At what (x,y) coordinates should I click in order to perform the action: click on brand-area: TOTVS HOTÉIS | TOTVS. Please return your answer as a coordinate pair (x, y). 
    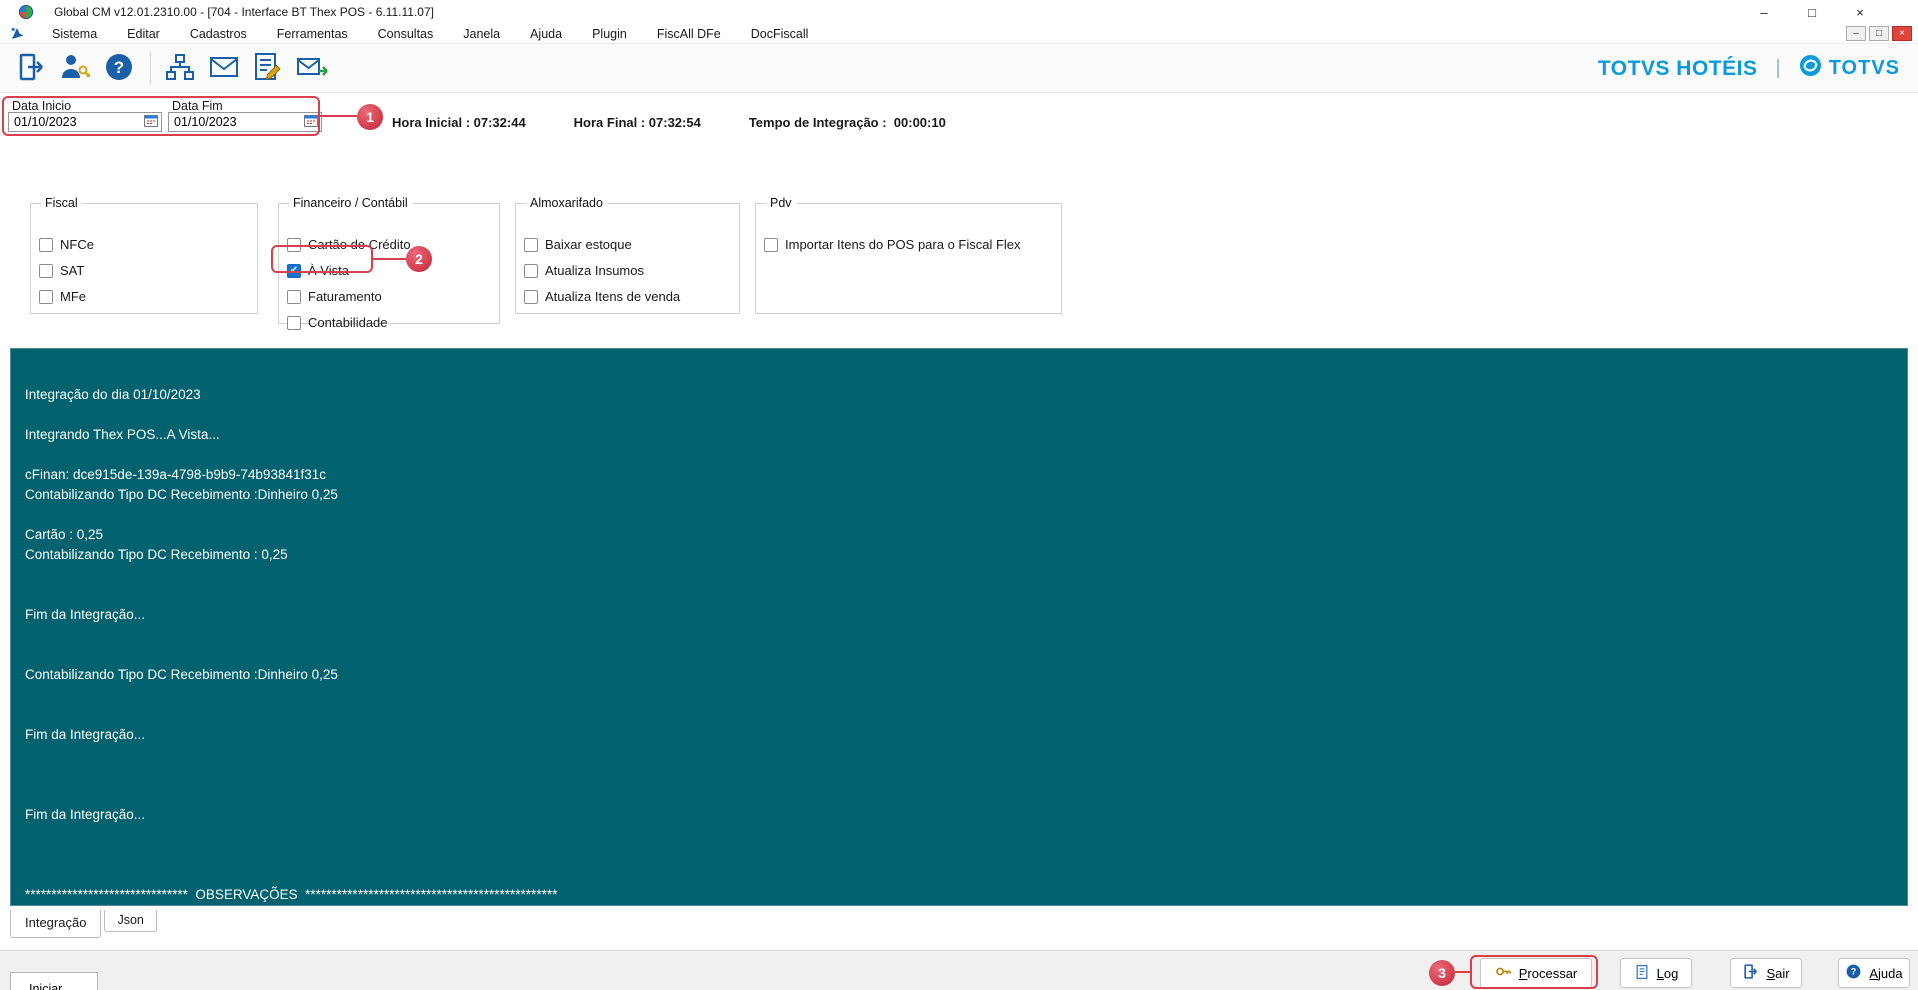
    Looking at the image, I should click on (1749, 68).